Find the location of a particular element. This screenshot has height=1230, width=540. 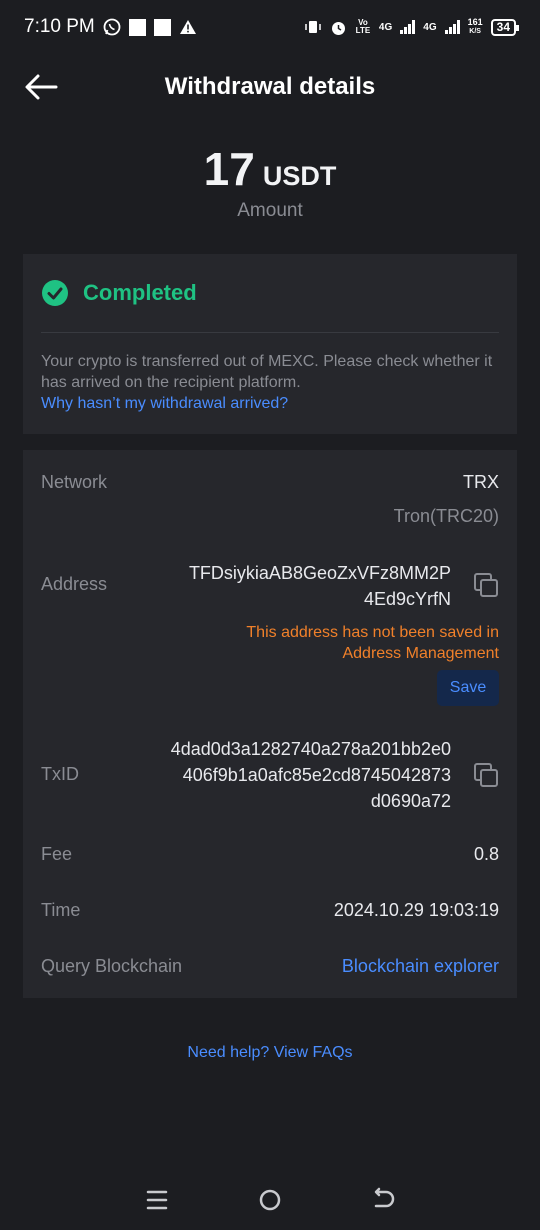

status-row: Completed is located at coordinates (270, 293).